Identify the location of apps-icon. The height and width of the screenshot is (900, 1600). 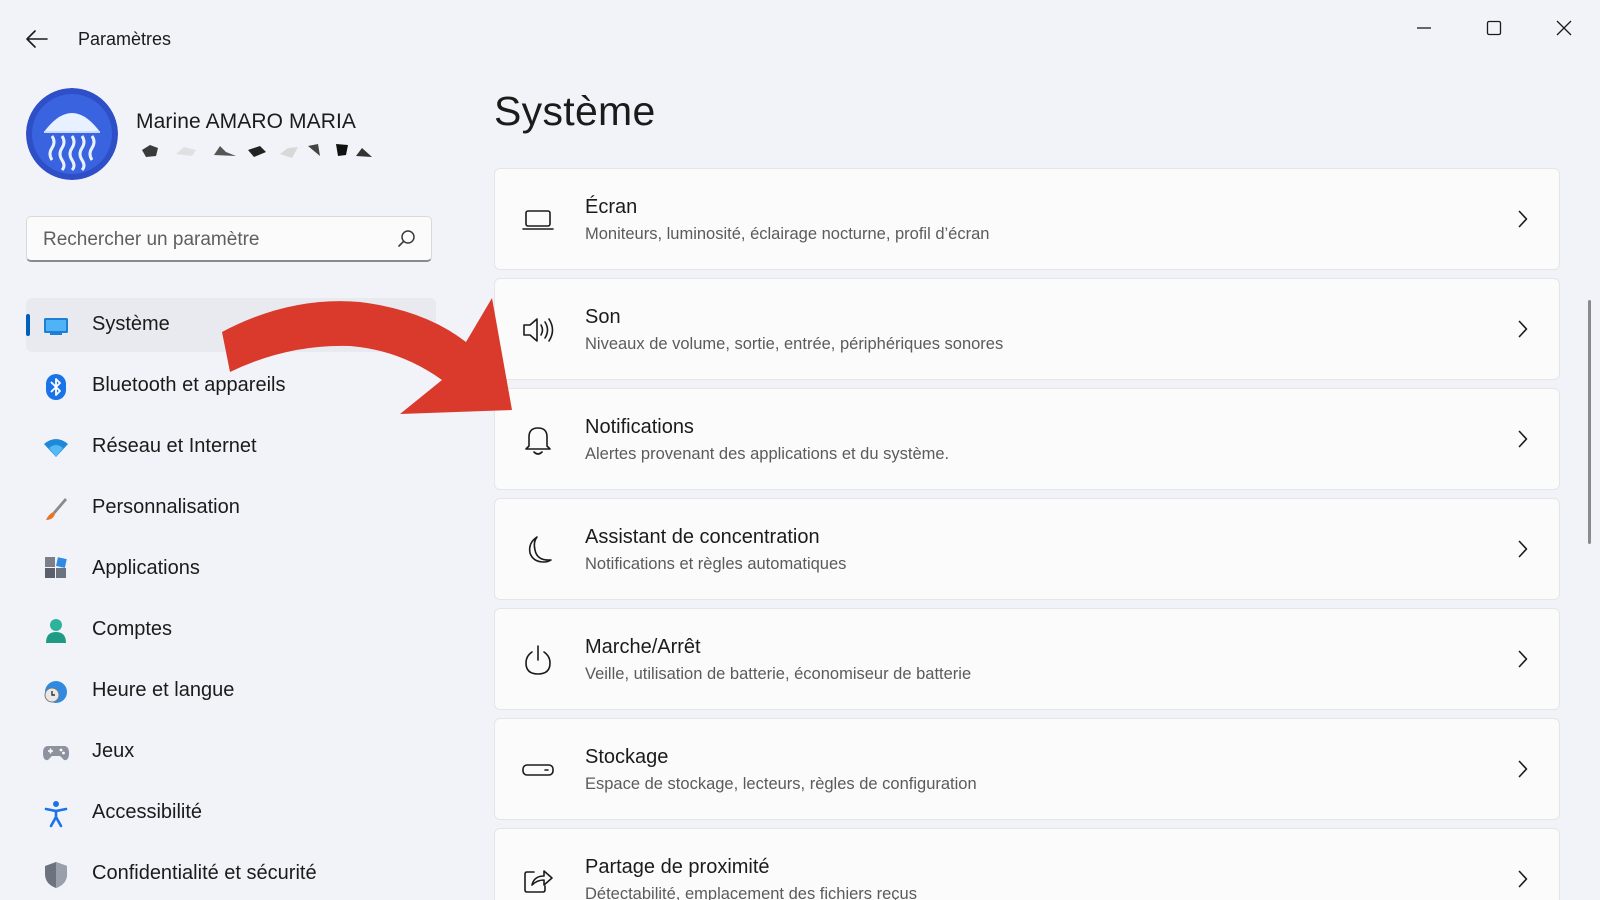
(56, 570).